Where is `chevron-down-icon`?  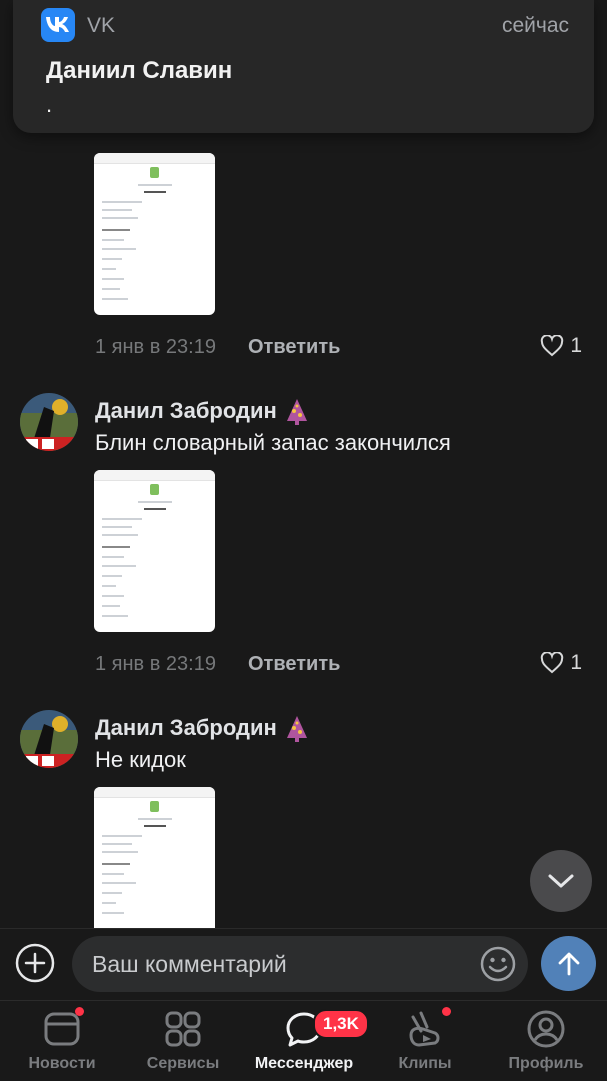 chevron-down-icon is located at coordinates (561, 881).